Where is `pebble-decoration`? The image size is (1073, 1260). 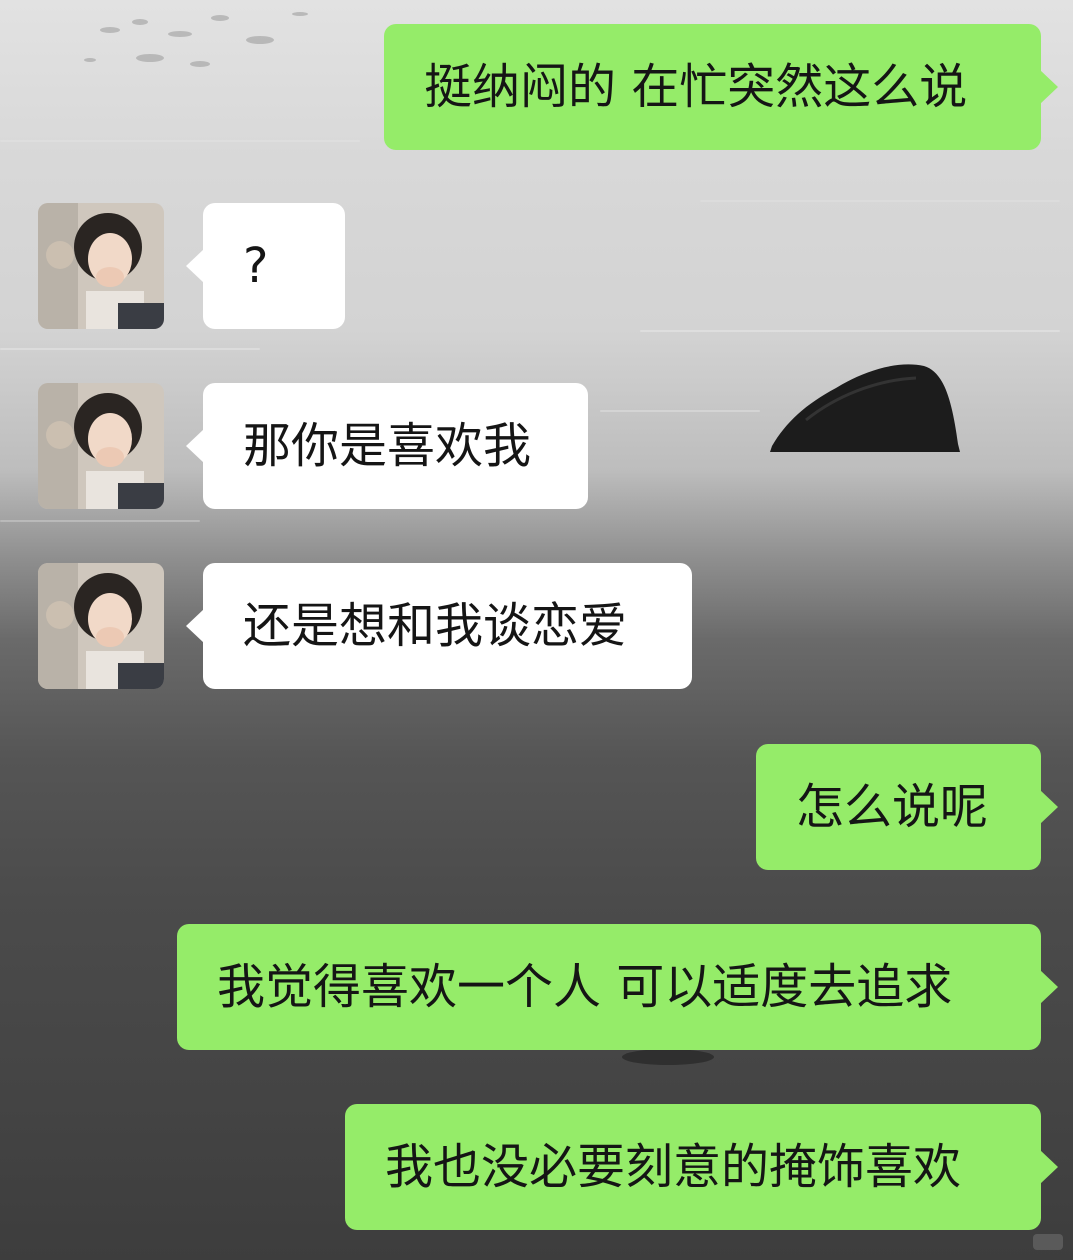 pebble-decoration is located at coordinates (668, 1057).